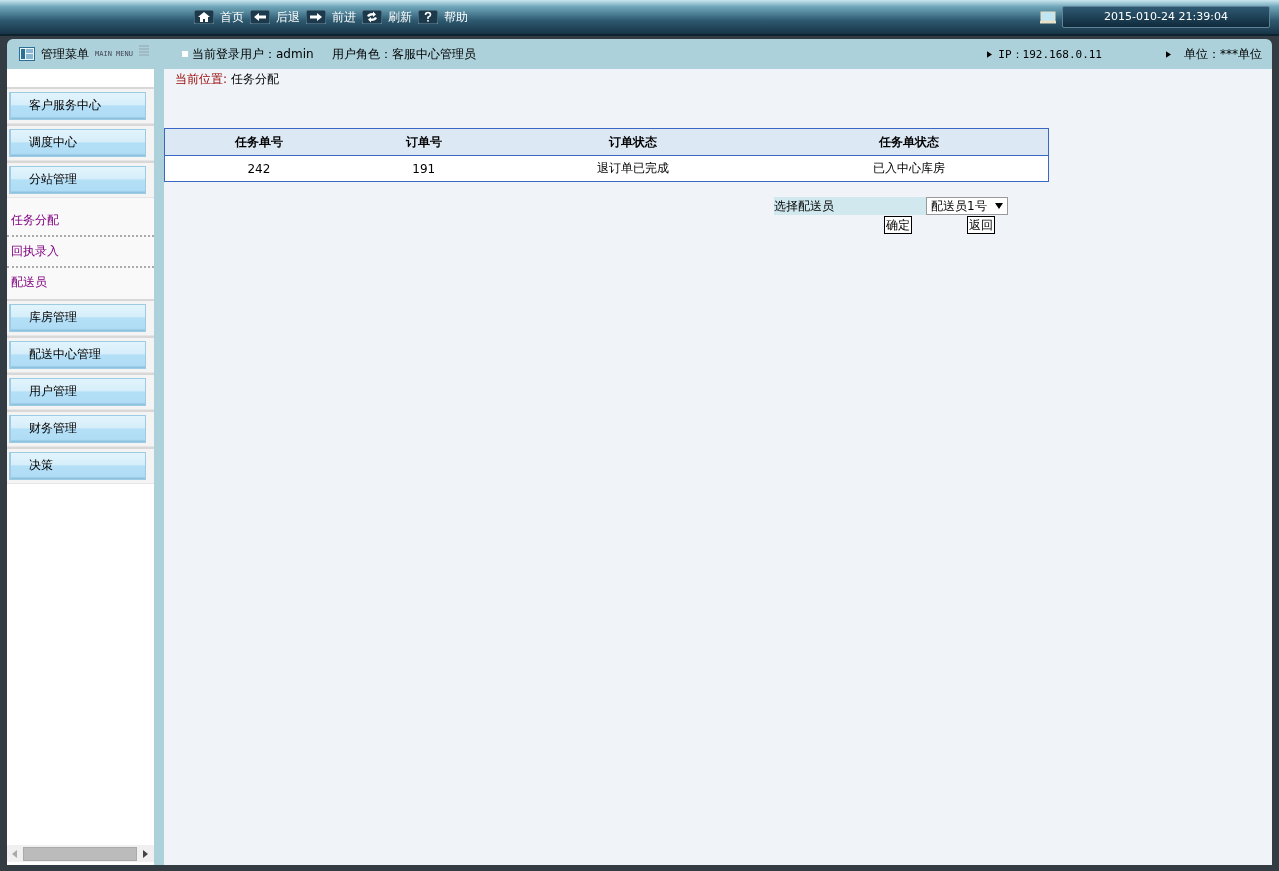 The width and height of the screenshot is (1279, 871). Describe the element at coordinates (403, 54) in the screenshot. I see `user-role: 用户角色：客服中心管理员` at that location.